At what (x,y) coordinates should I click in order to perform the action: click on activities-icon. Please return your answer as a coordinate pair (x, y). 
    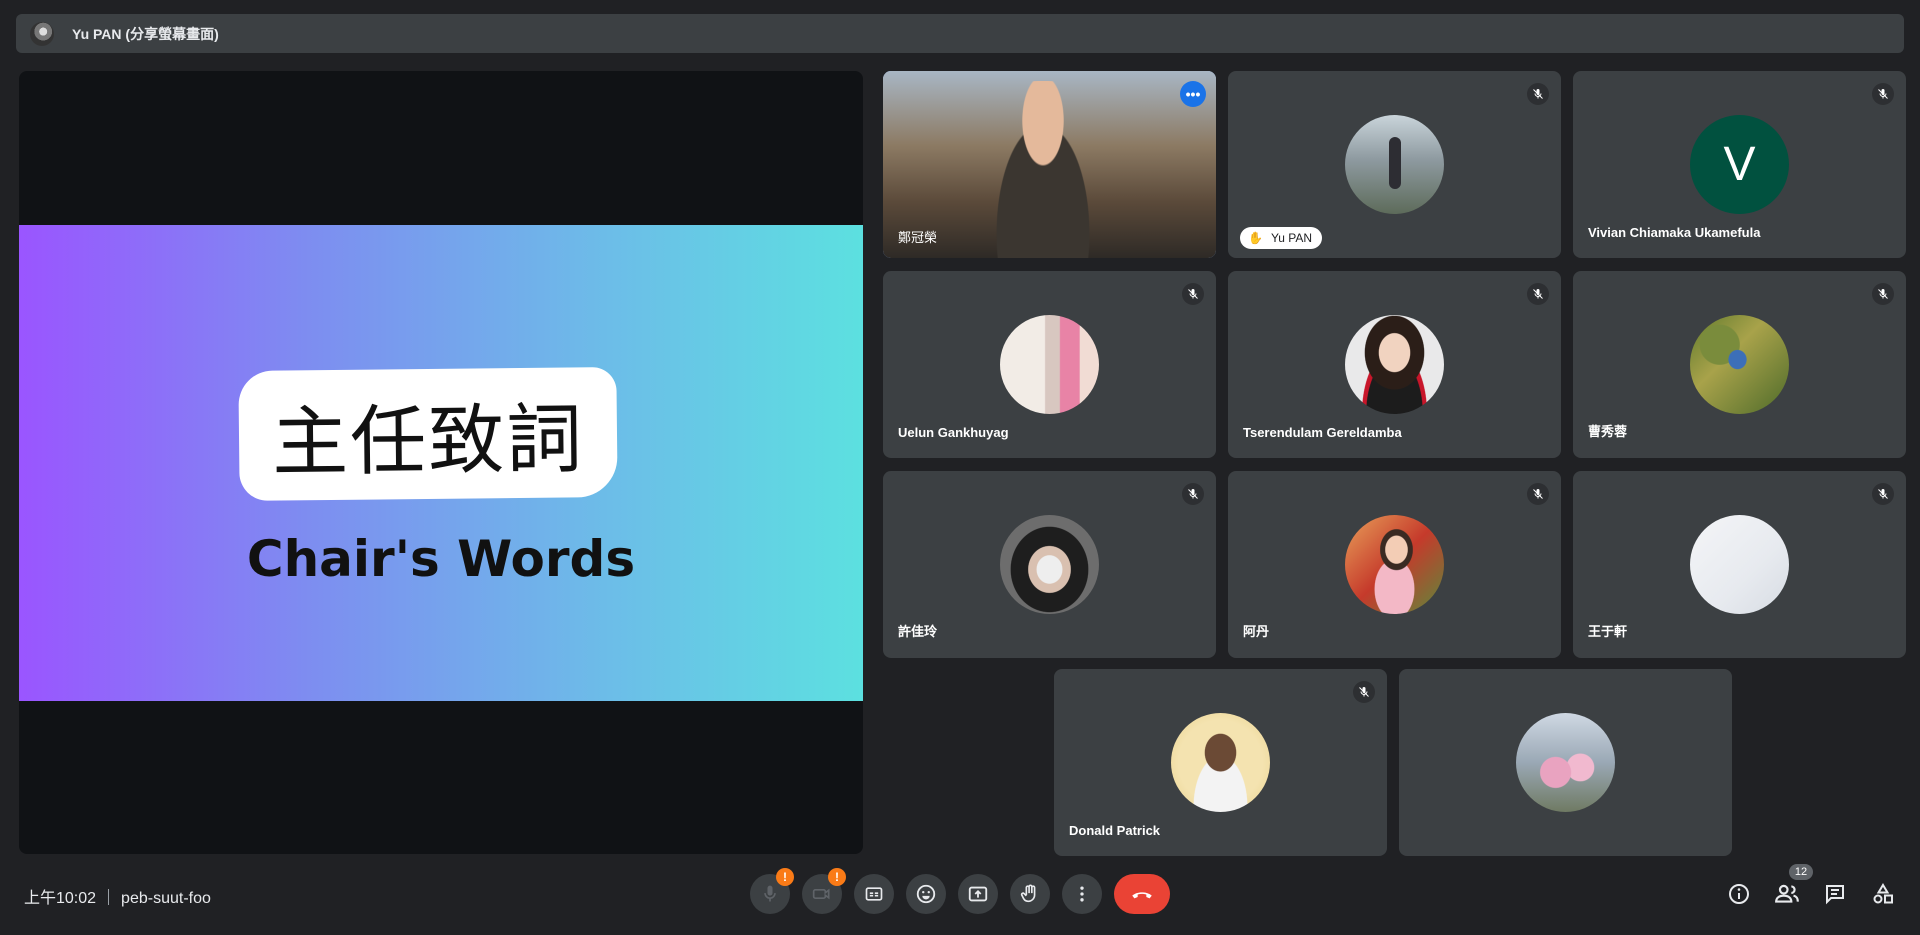
    Looking at the image, I should click on (1883, 893).